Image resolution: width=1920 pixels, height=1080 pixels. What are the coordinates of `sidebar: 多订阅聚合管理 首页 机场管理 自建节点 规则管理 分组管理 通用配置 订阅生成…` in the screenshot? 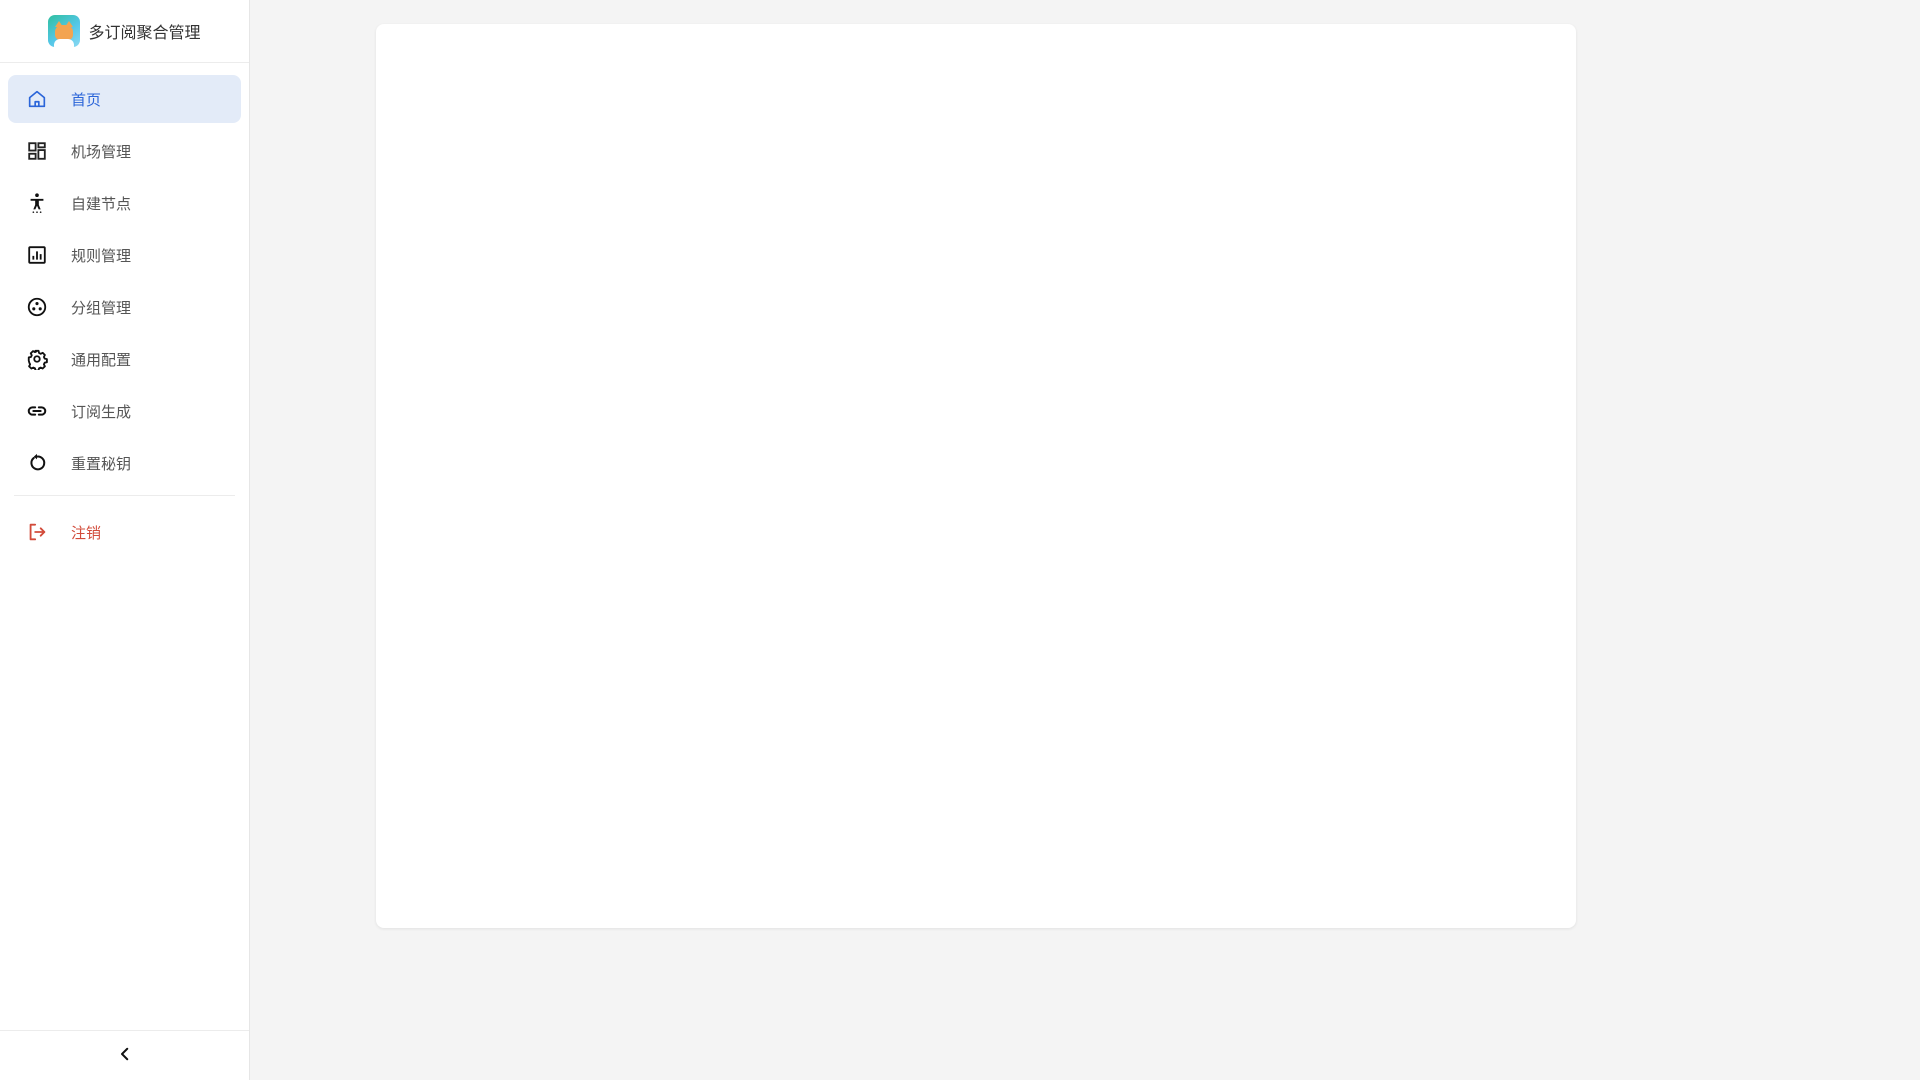 It's located at (125, 540).